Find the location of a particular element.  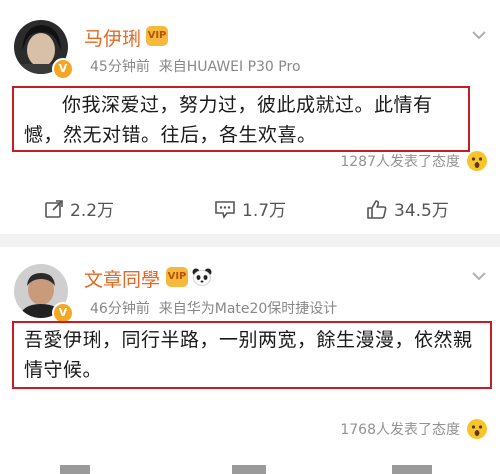

reactions-count: 1768人发表了态度 is located at coordinates (400, 430).